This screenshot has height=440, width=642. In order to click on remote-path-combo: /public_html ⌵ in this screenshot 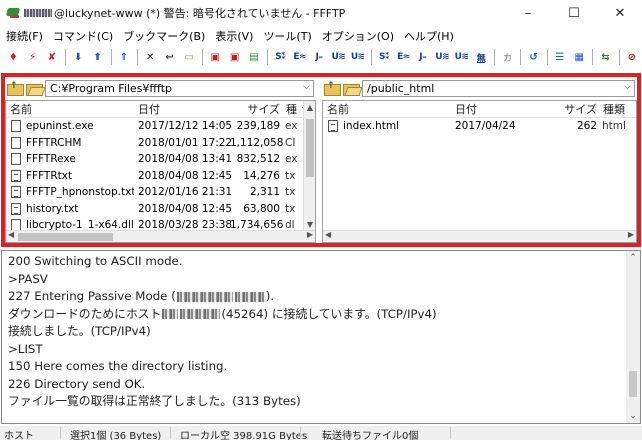, I will do `click(498, 88)`.